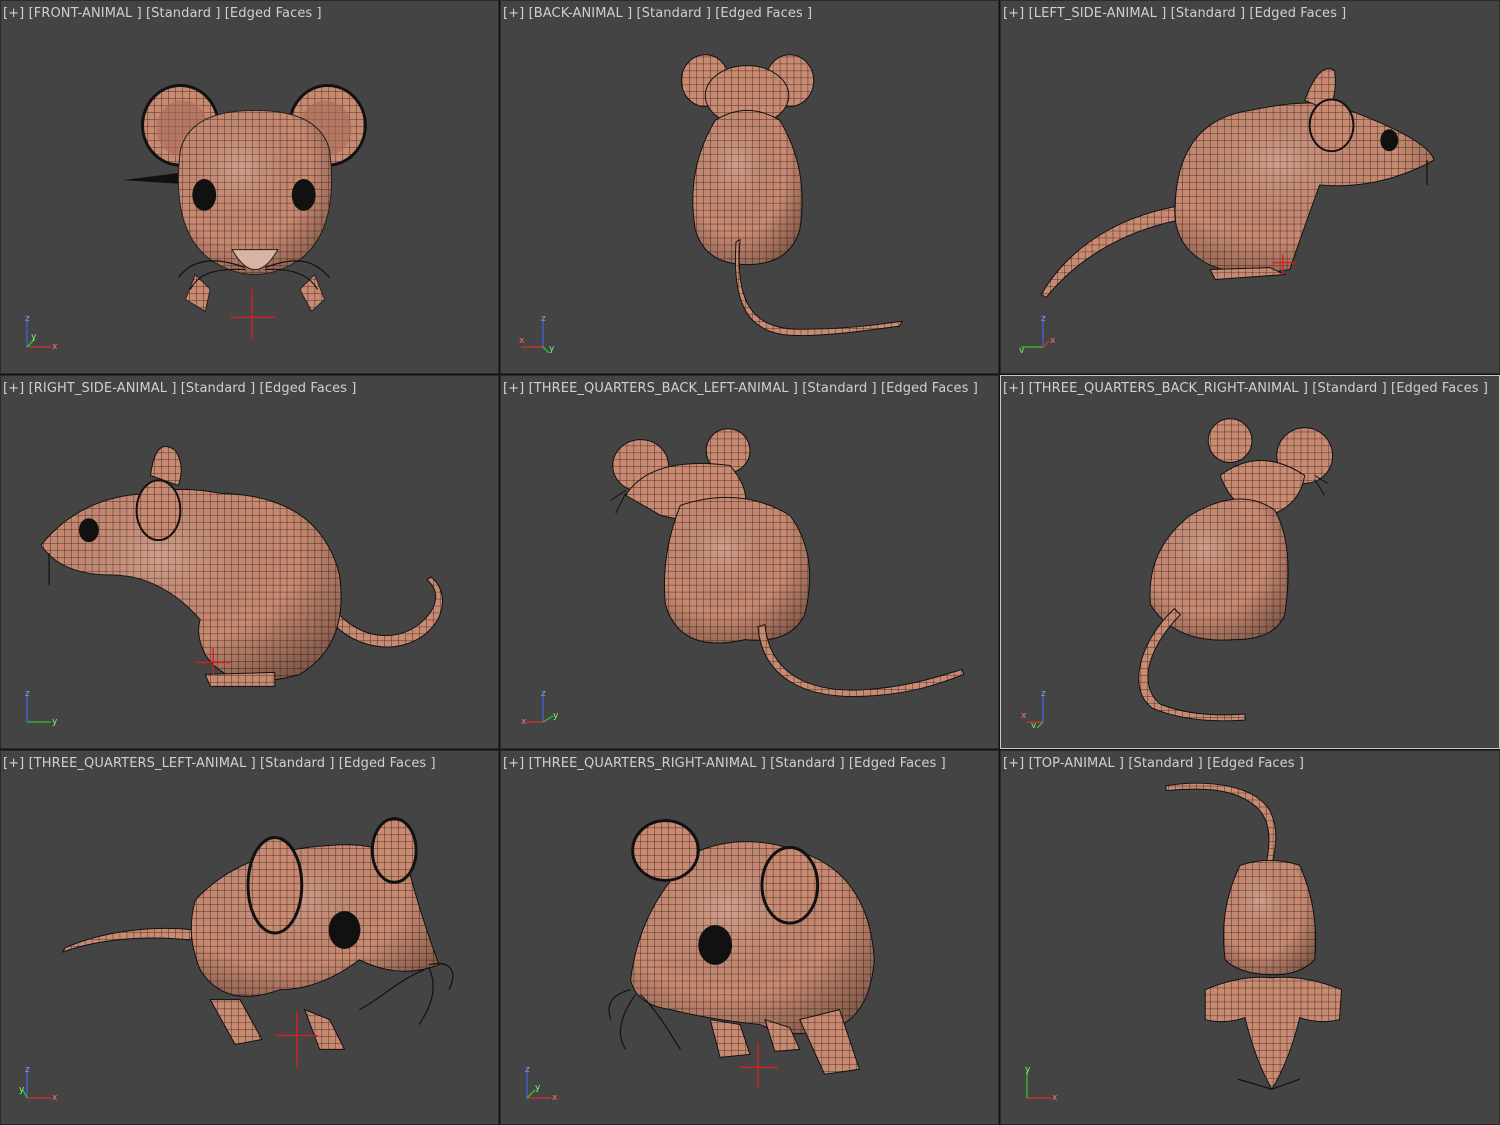 This screenshot has width=1500, height=1125. I want to click on mouse-mesh-three-quarters-left, so click(249, 937).